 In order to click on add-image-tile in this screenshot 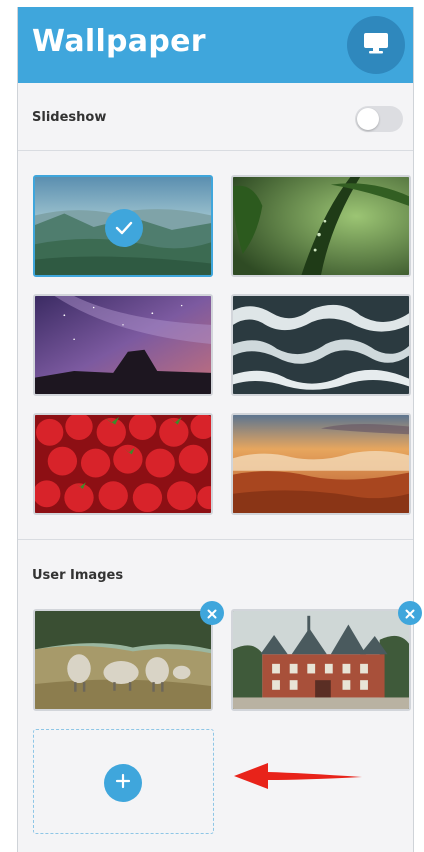, I will do `click(123, 781)`.